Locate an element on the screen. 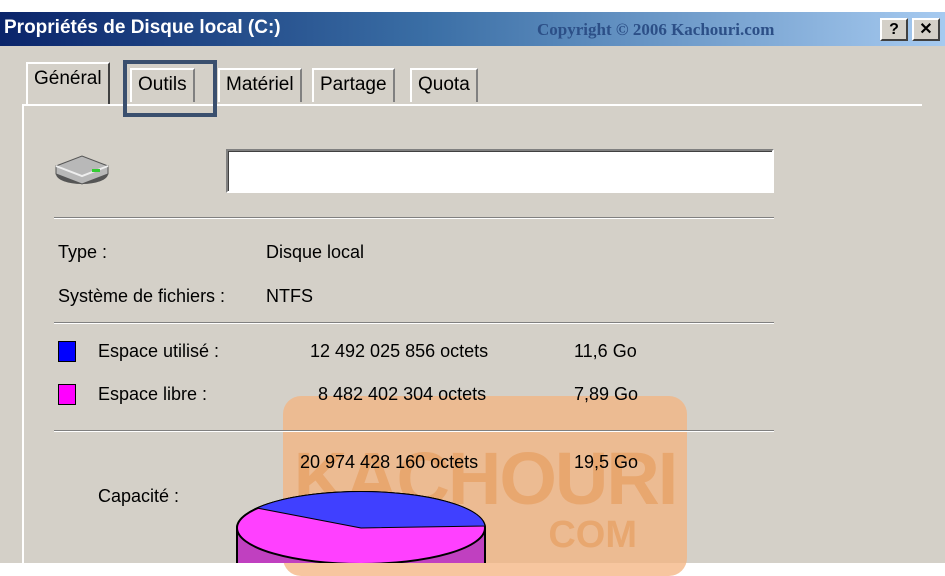  tab-quota: Quota is located at coordinates (444, 85).